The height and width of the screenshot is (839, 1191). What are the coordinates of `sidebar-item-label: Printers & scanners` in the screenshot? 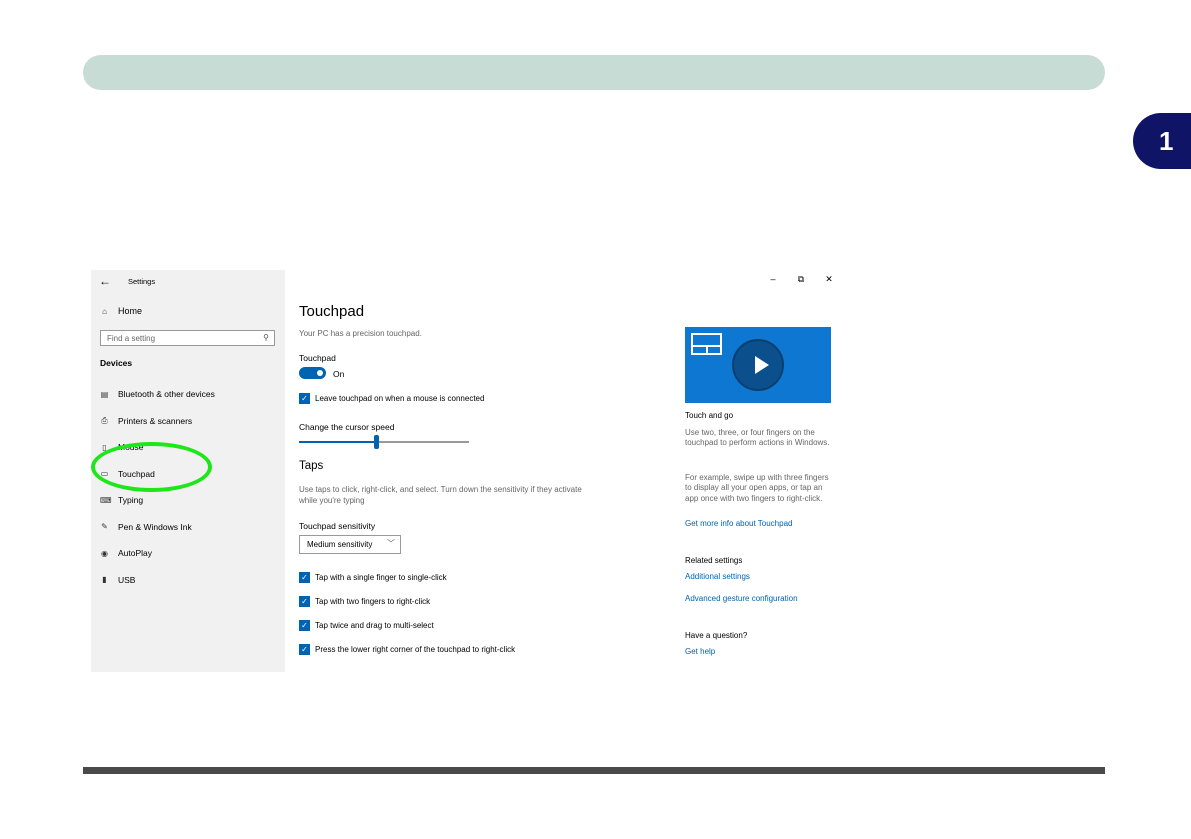 It's located at (155, 420).